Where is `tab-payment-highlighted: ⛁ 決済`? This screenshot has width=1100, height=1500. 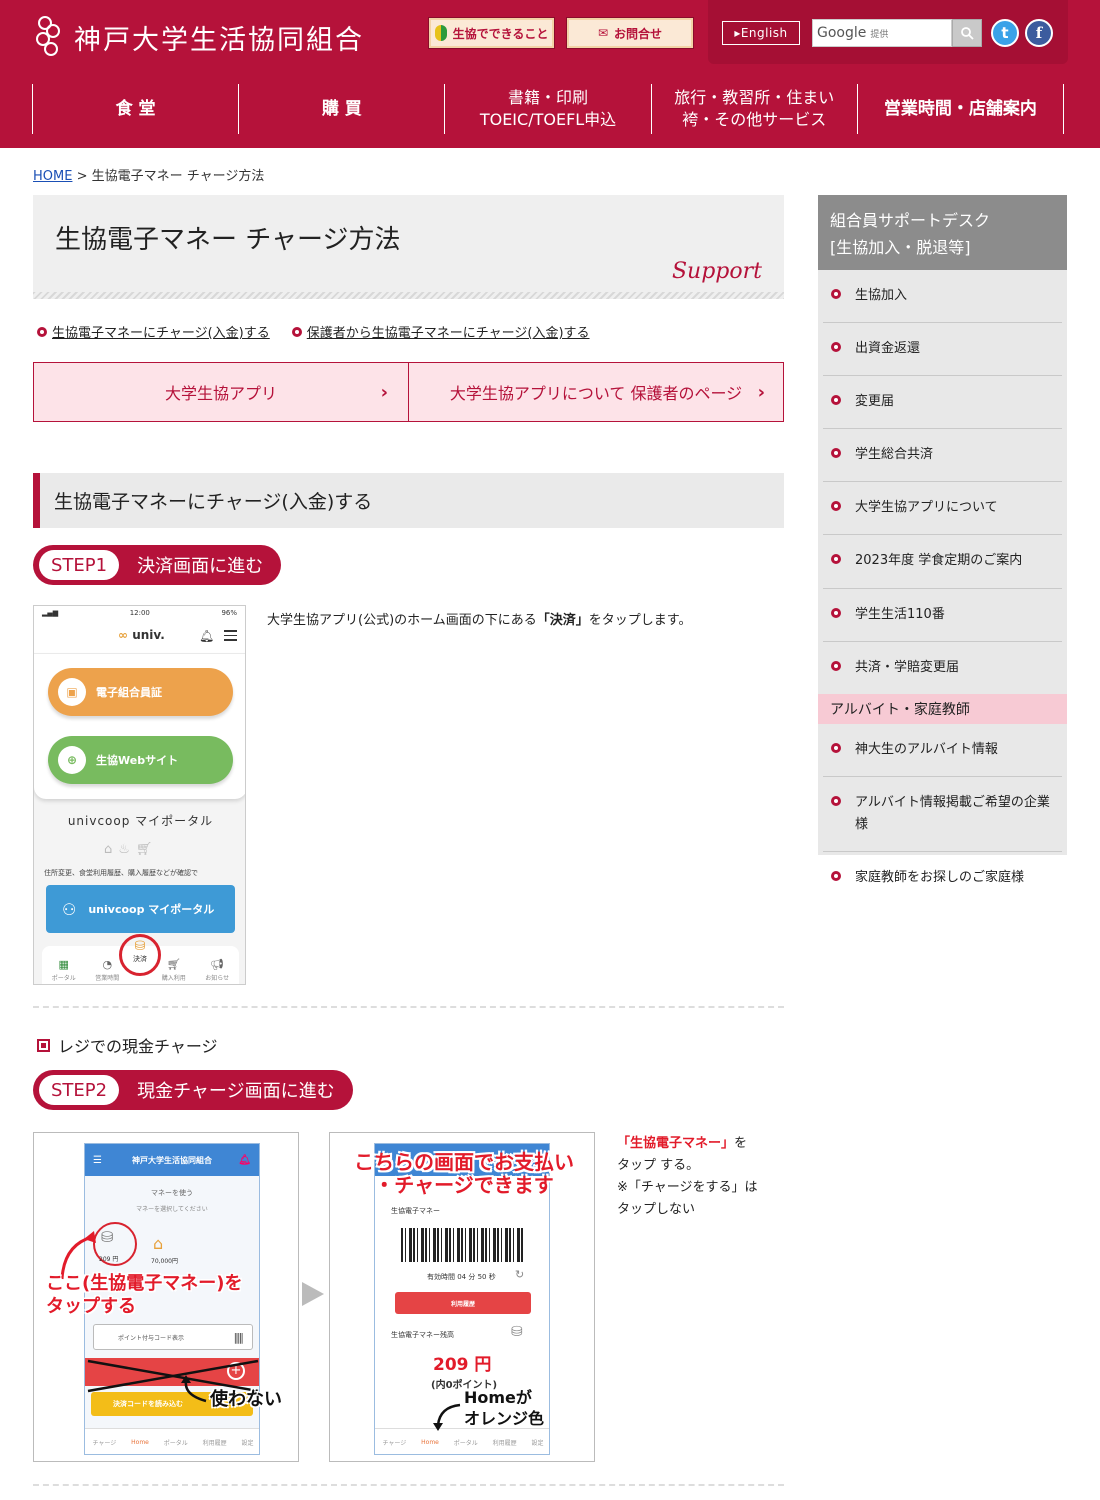 tab-payment-highlighted: ⛁ 決済 is located at coordinates (140, 951).